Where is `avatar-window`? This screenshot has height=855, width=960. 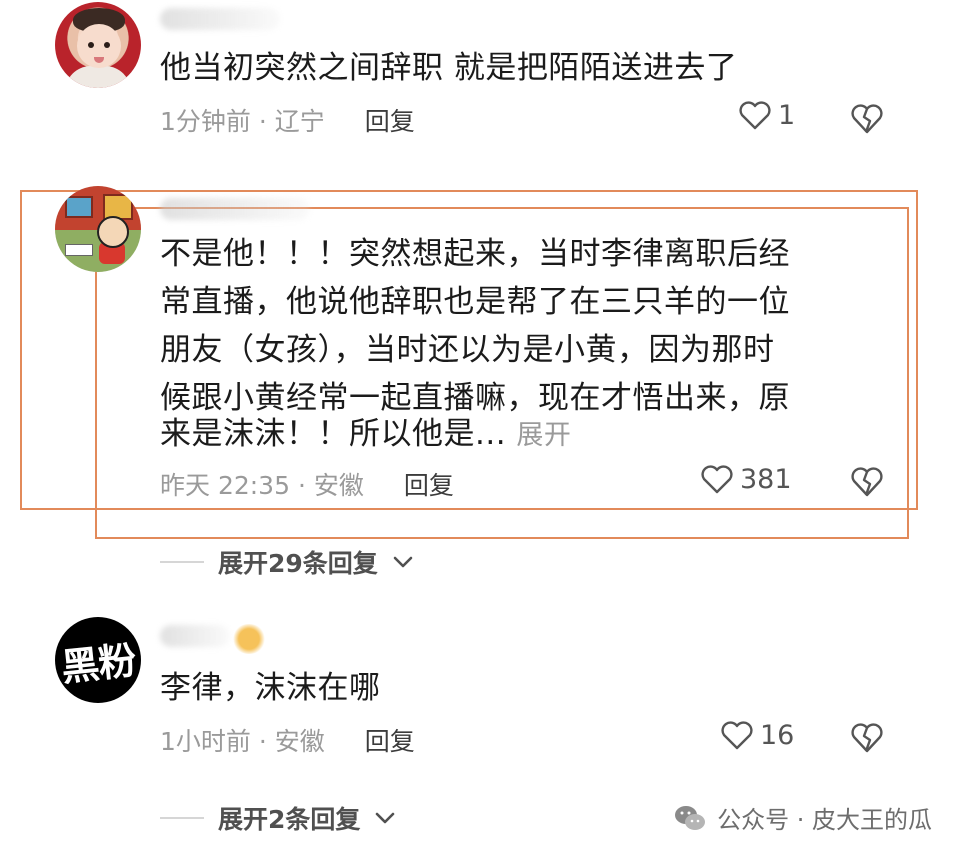 avatar-window is located at coordinates (79, 207).